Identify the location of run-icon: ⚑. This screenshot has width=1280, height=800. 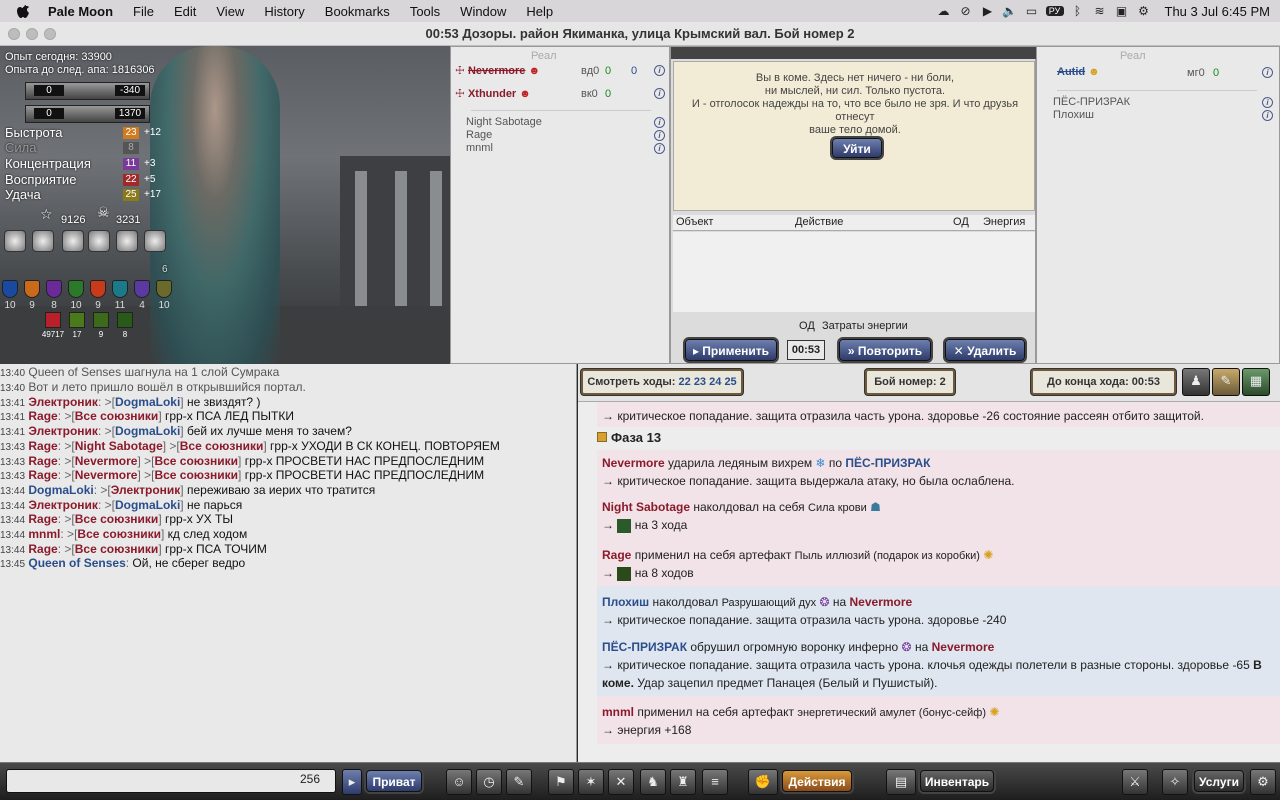
(561, 782).